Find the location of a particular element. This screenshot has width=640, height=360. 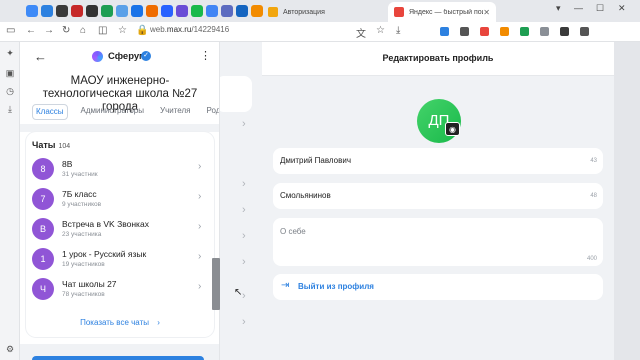

tab-yandex: Яндекс — быстрый поиск в... ✕ is located at coordinates (442, 12).